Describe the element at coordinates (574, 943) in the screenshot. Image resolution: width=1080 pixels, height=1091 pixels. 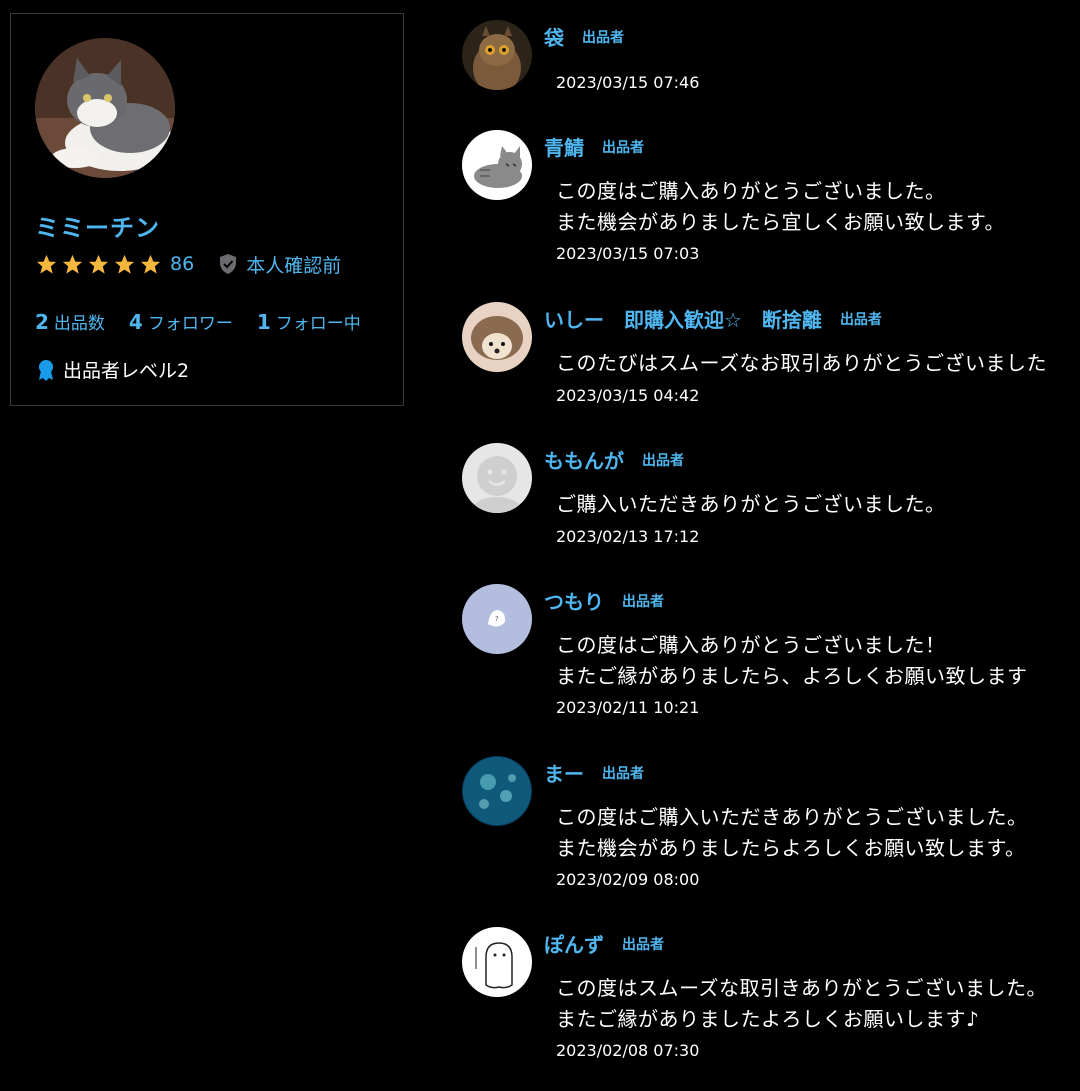
I see `reviewer-name: ぽんず` at that location.